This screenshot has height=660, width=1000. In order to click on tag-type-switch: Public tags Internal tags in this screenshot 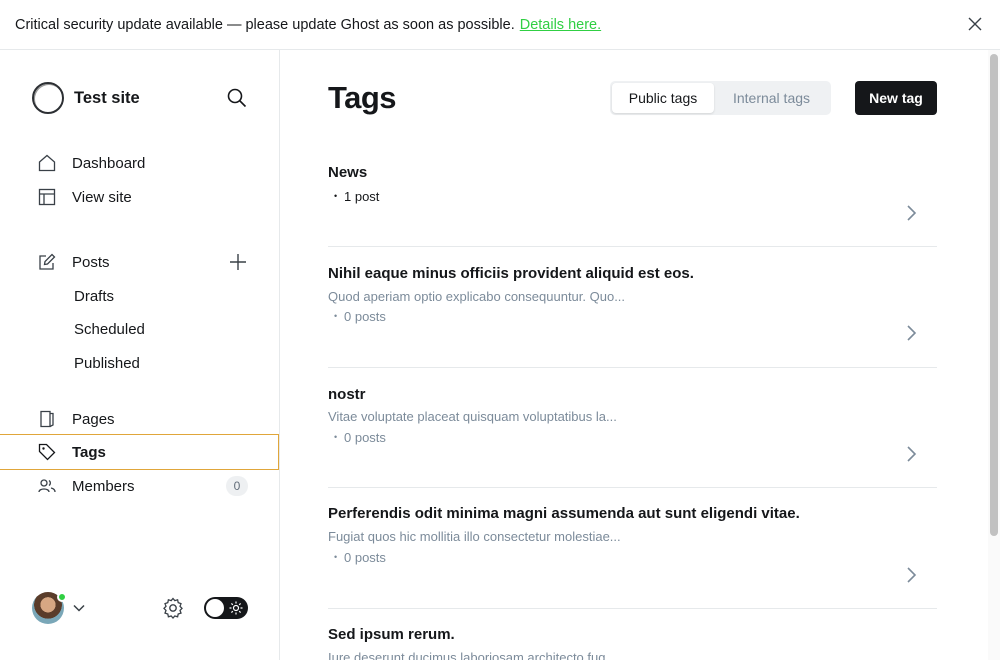, I will do `click(720, 98)`.